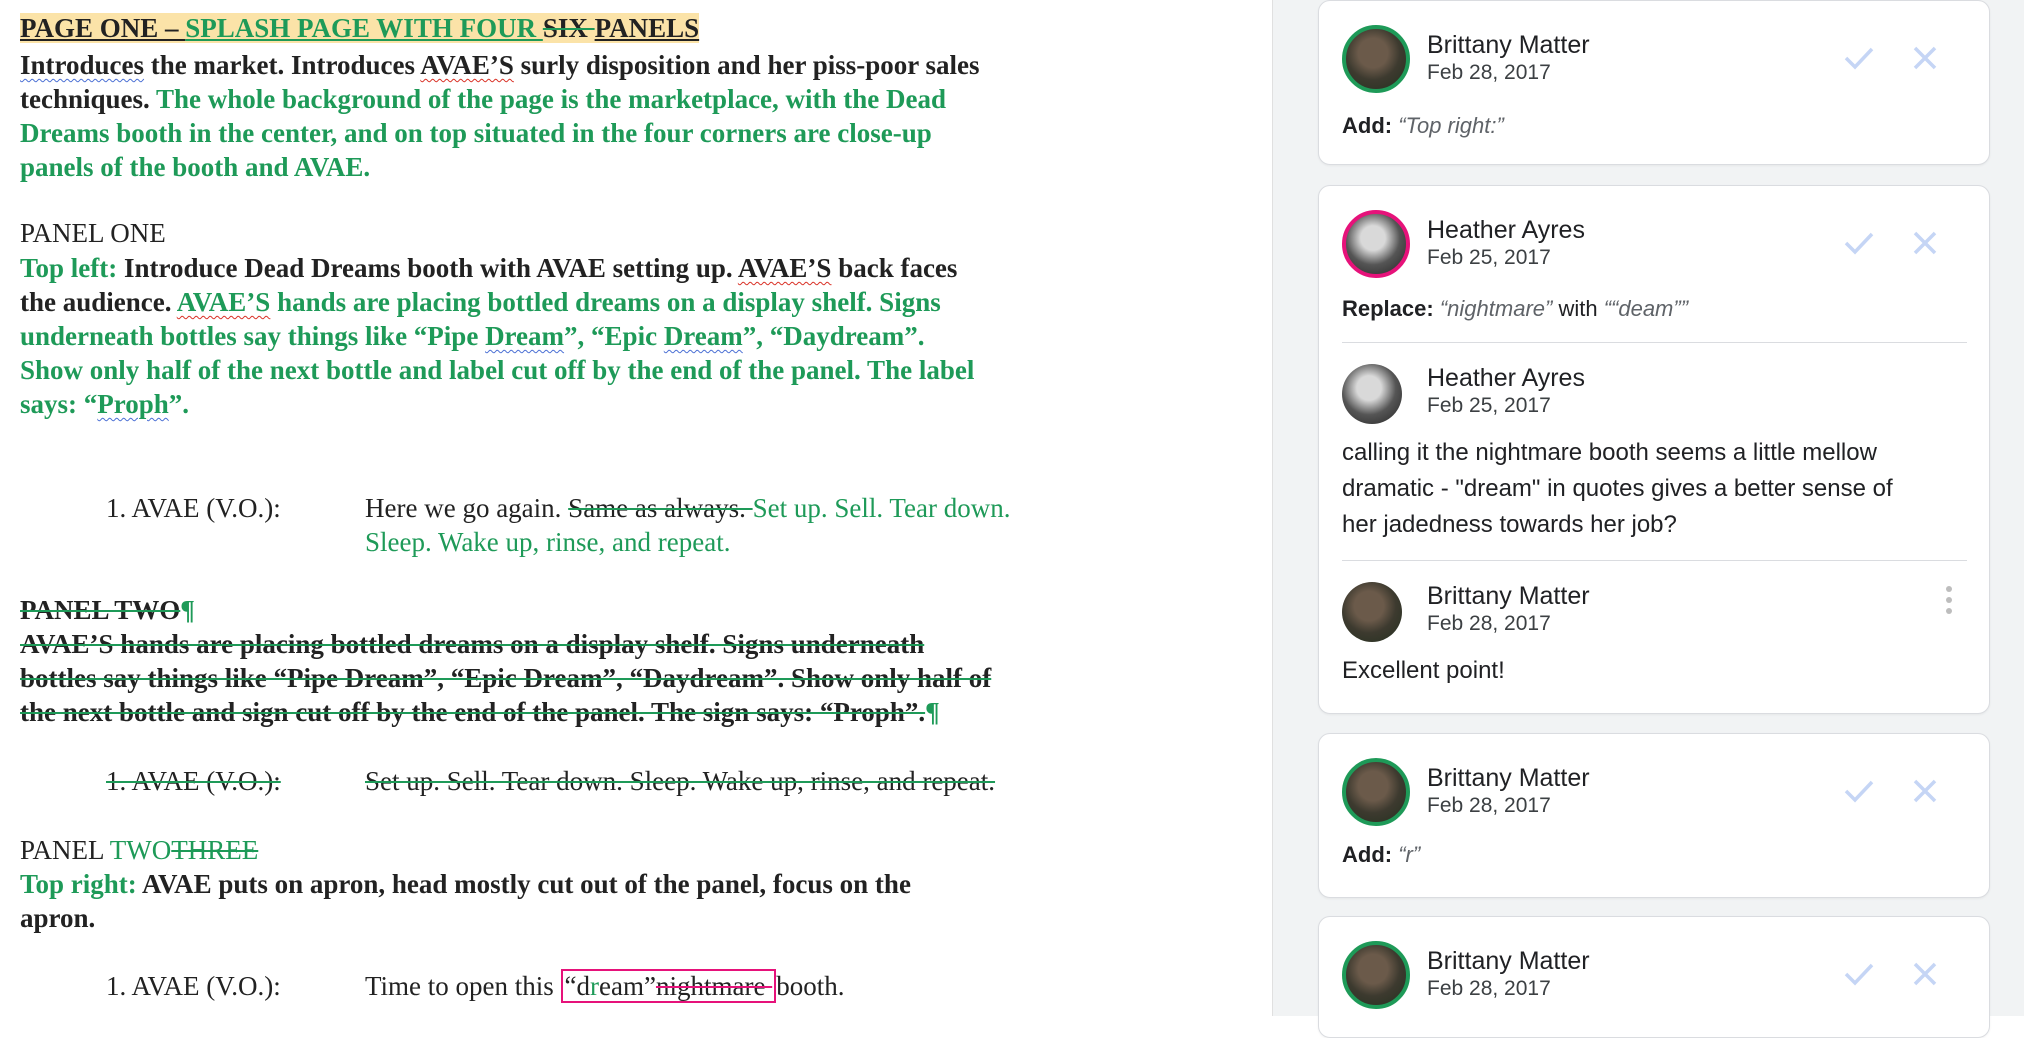  I want to click on heading-text: PAGE ONE –, so click(103, 28).